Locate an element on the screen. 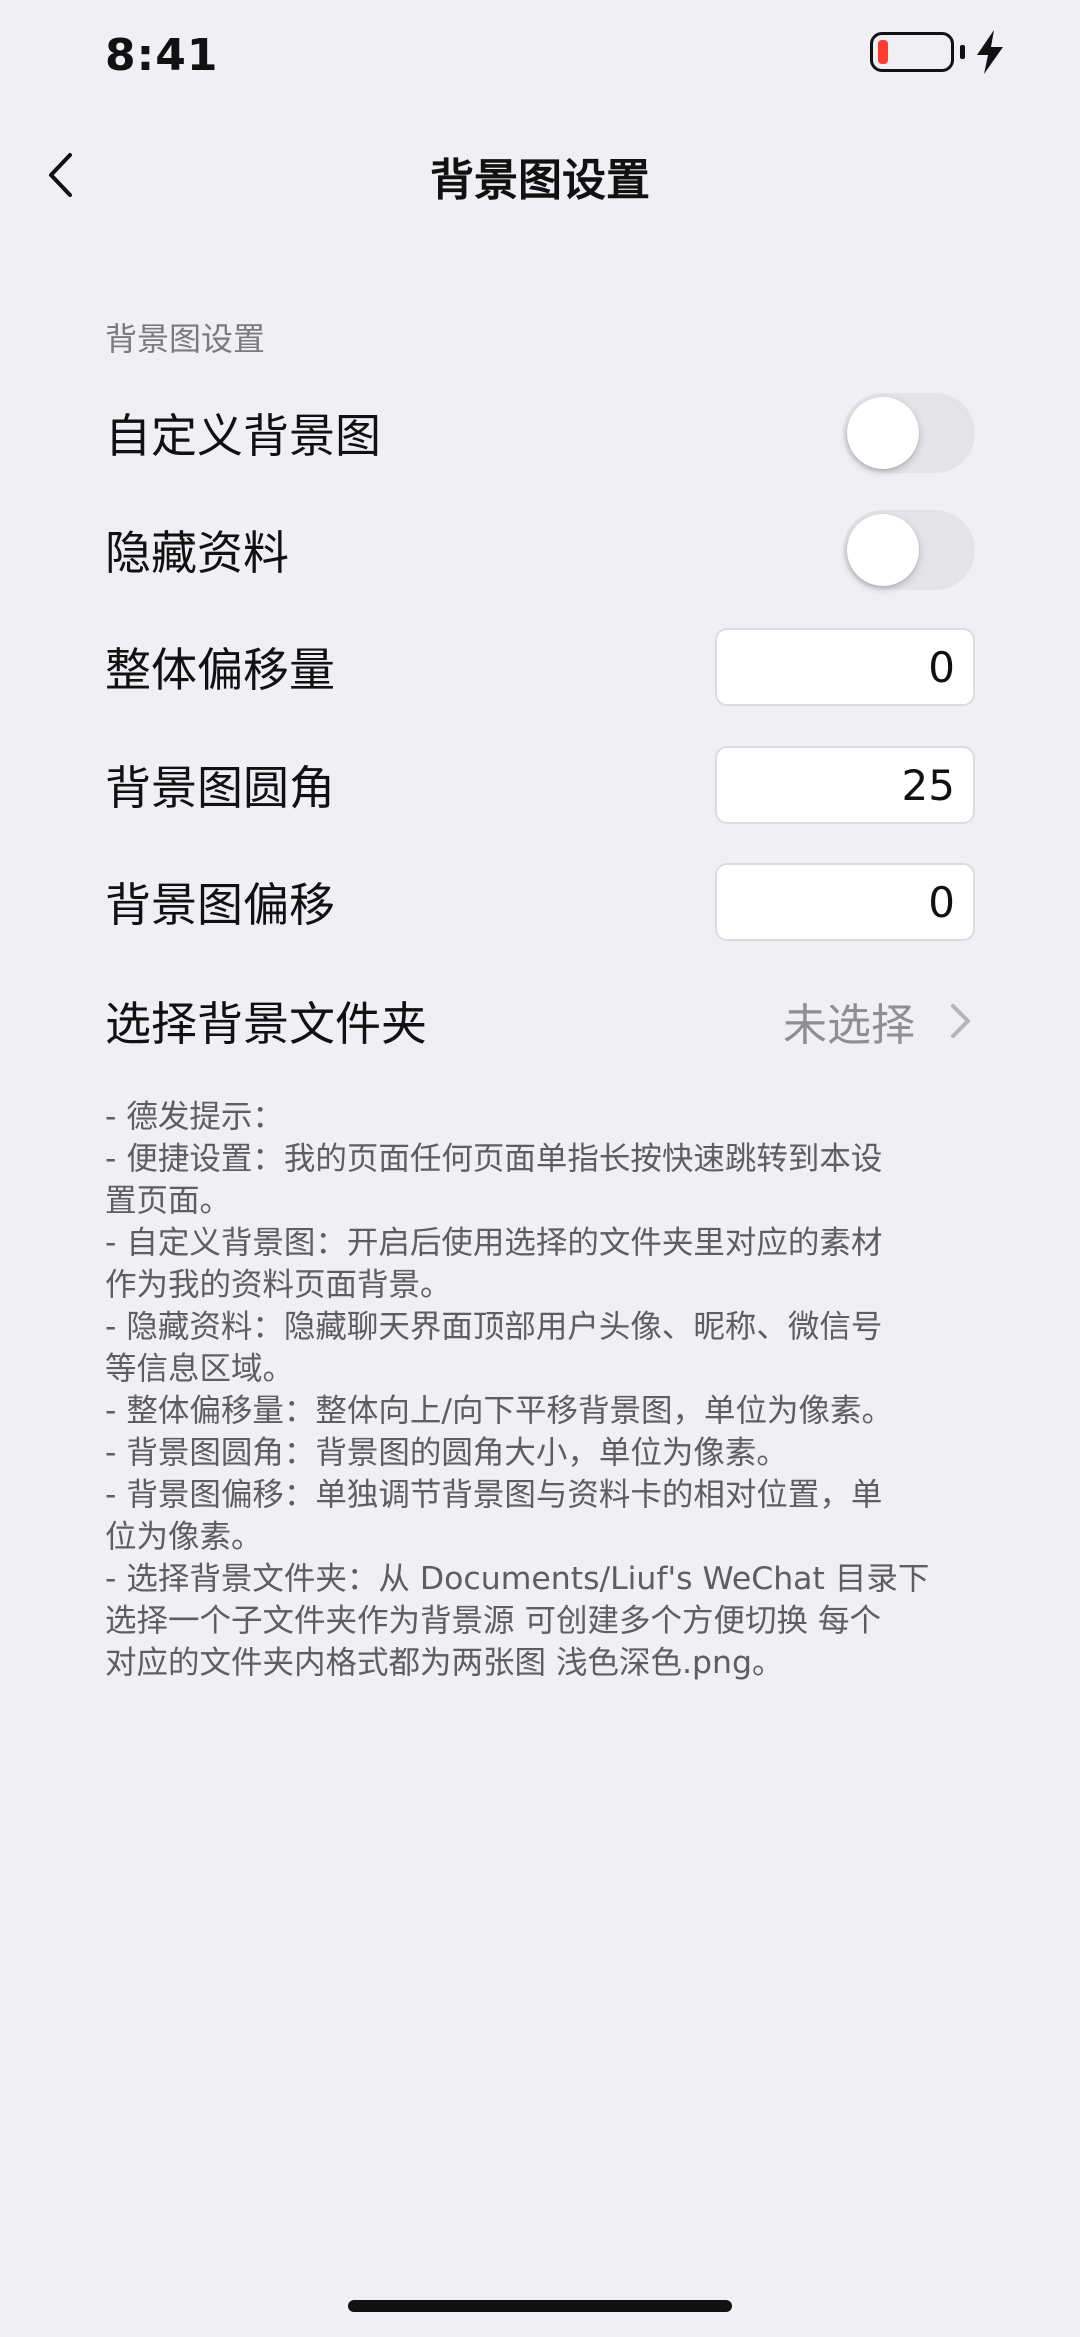 This screenshot has width=1080, height=2337. navigation-bar: 背景图设置 is located at coordinates (540, 175).